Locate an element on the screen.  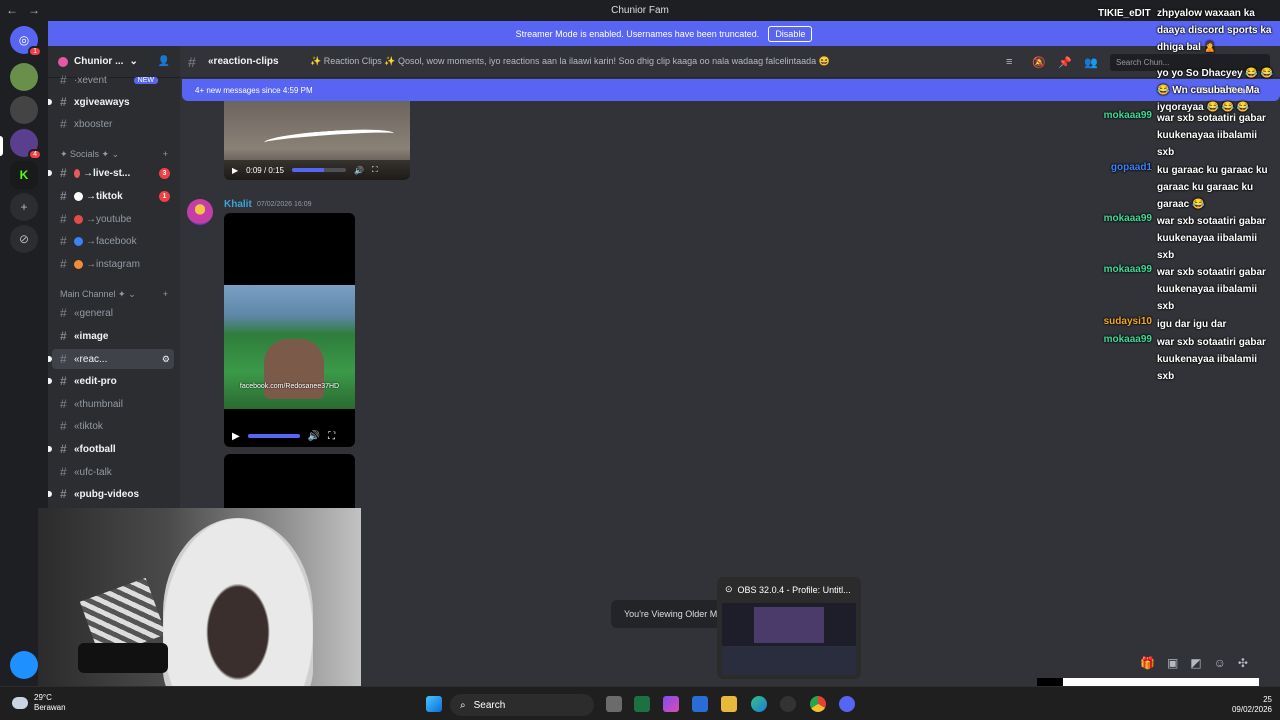
channel-tiktok: # «tiktok is located at coordinates (113, 426).